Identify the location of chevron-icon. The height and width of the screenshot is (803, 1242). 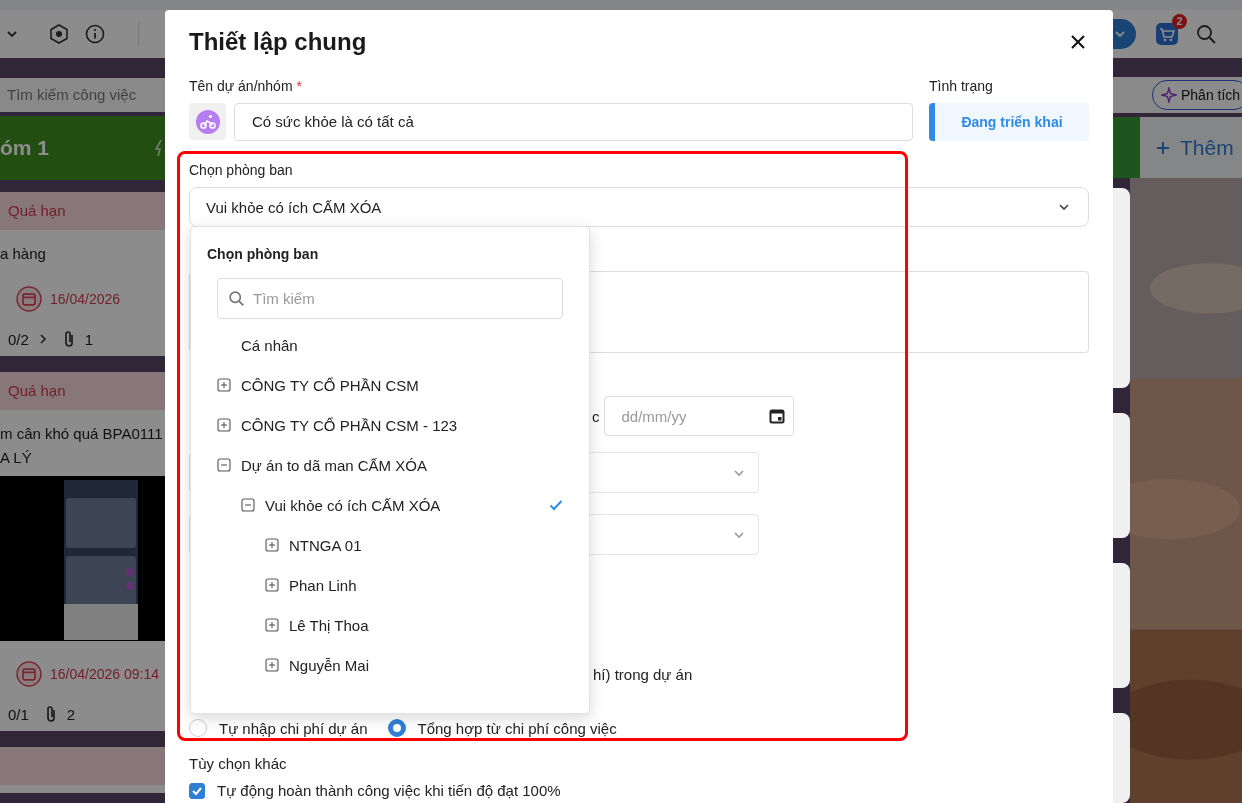
(42, 339).